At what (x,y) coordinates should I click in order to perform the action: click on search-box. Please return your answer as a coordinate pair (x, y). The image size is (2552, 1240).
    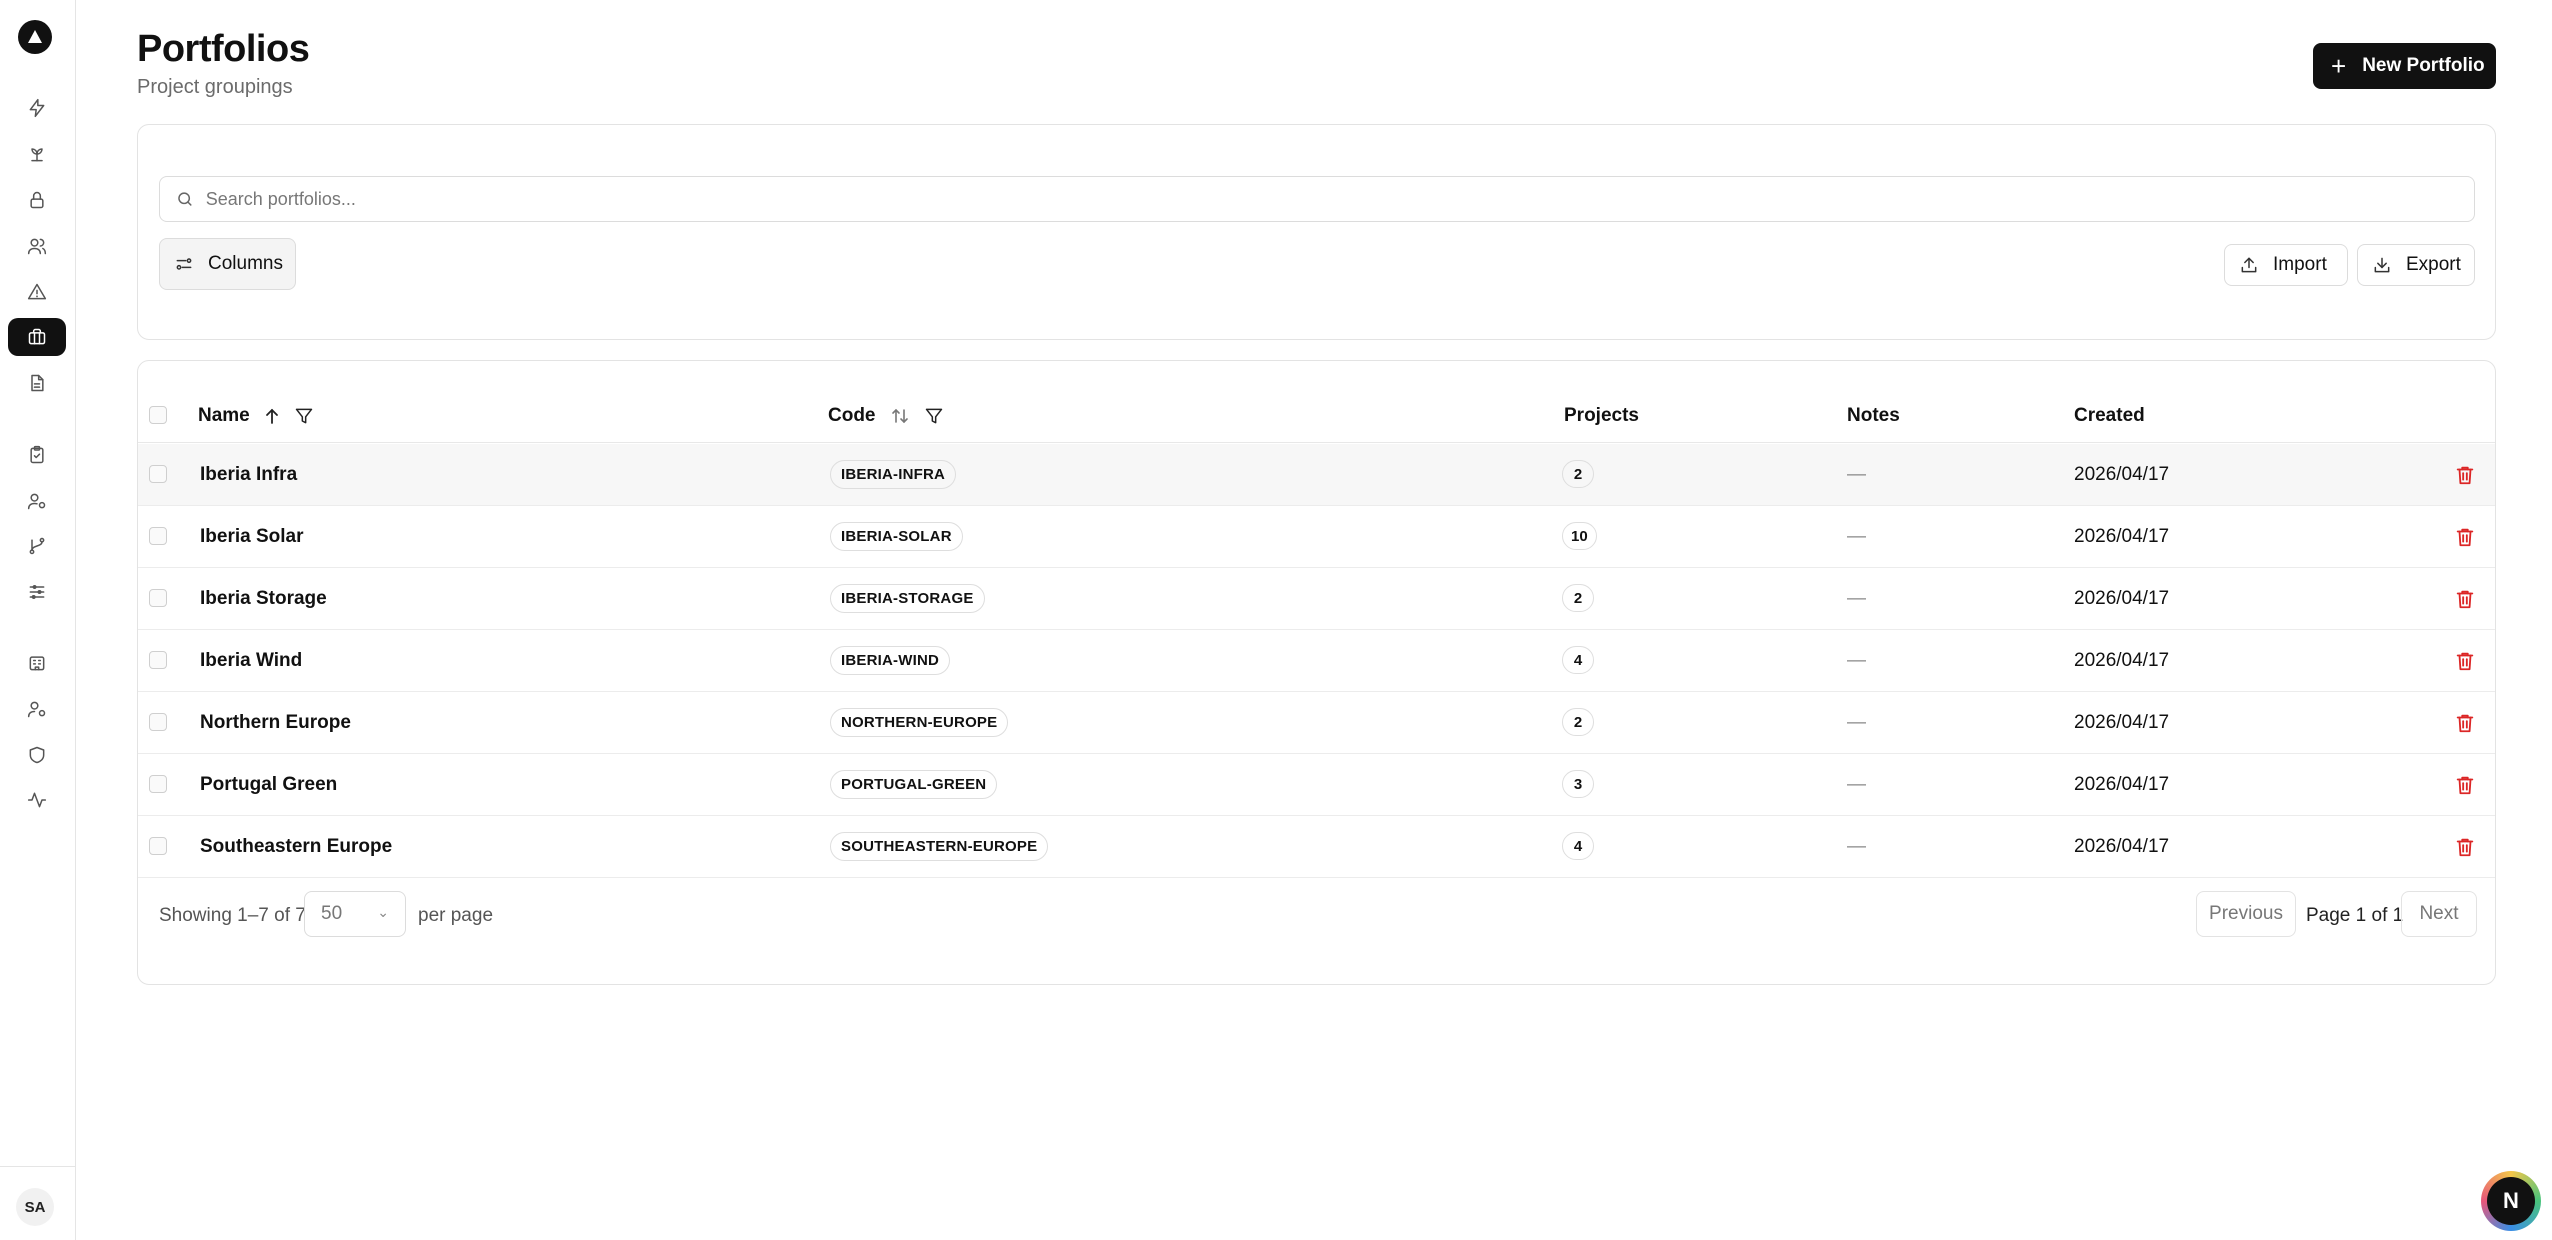
    Looking at the image, I should click on (1317, 199).